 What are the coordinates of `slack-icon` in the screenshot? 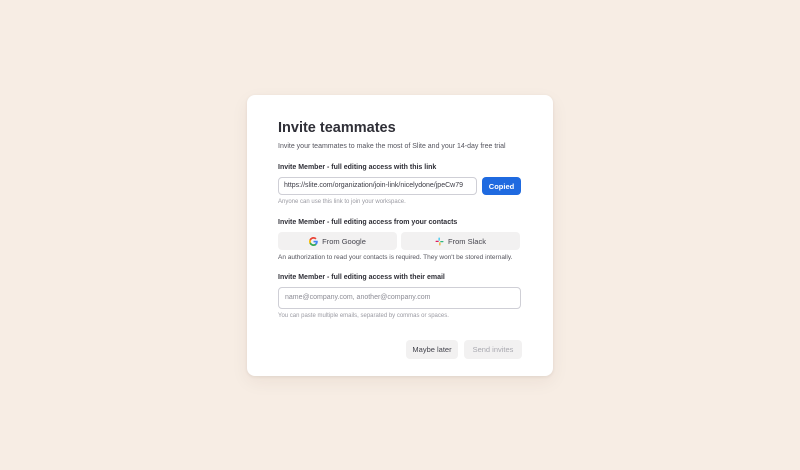 It's located at (439, 241).